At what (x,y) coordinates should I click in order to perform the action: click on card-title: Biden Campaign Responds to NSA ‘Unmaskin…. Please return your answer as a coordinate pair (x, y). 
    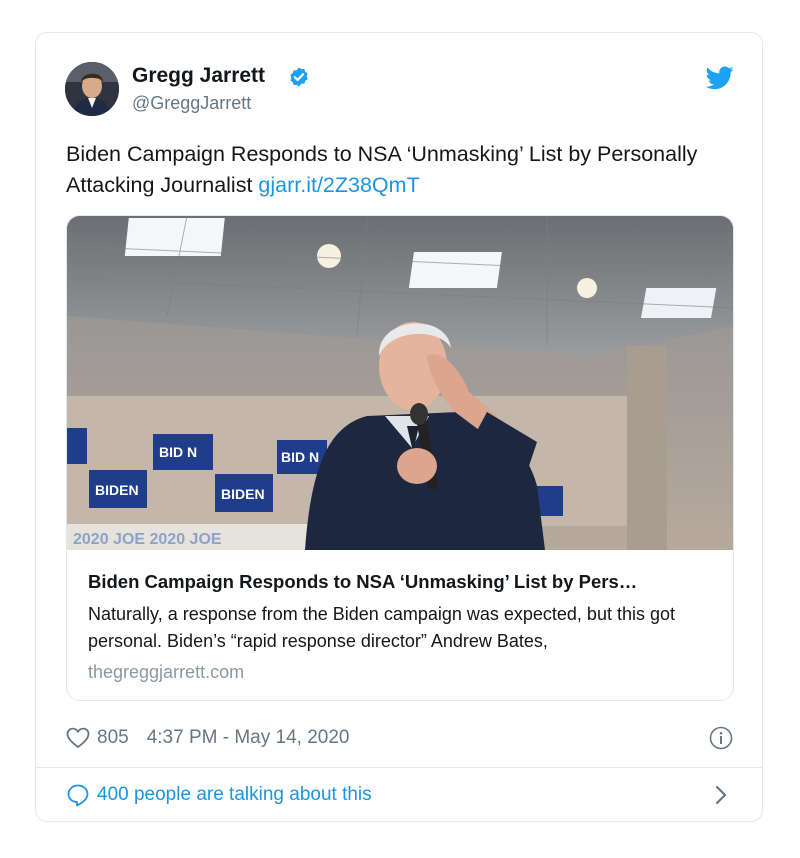
    Looking at the image, I should click on (398, 582).